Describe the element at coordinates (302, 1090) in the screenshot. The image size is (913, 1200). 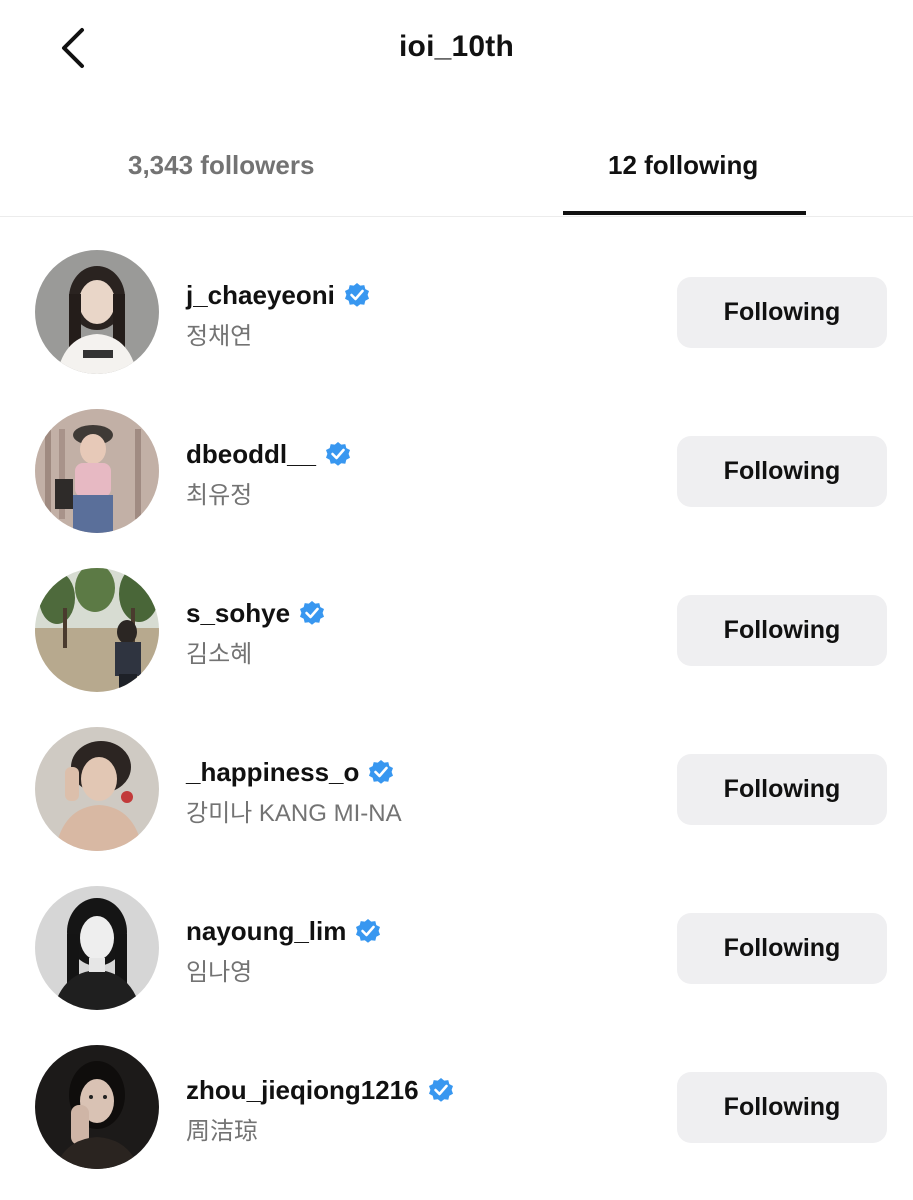
I see `username: zhou_jieqiong1216` at that location.